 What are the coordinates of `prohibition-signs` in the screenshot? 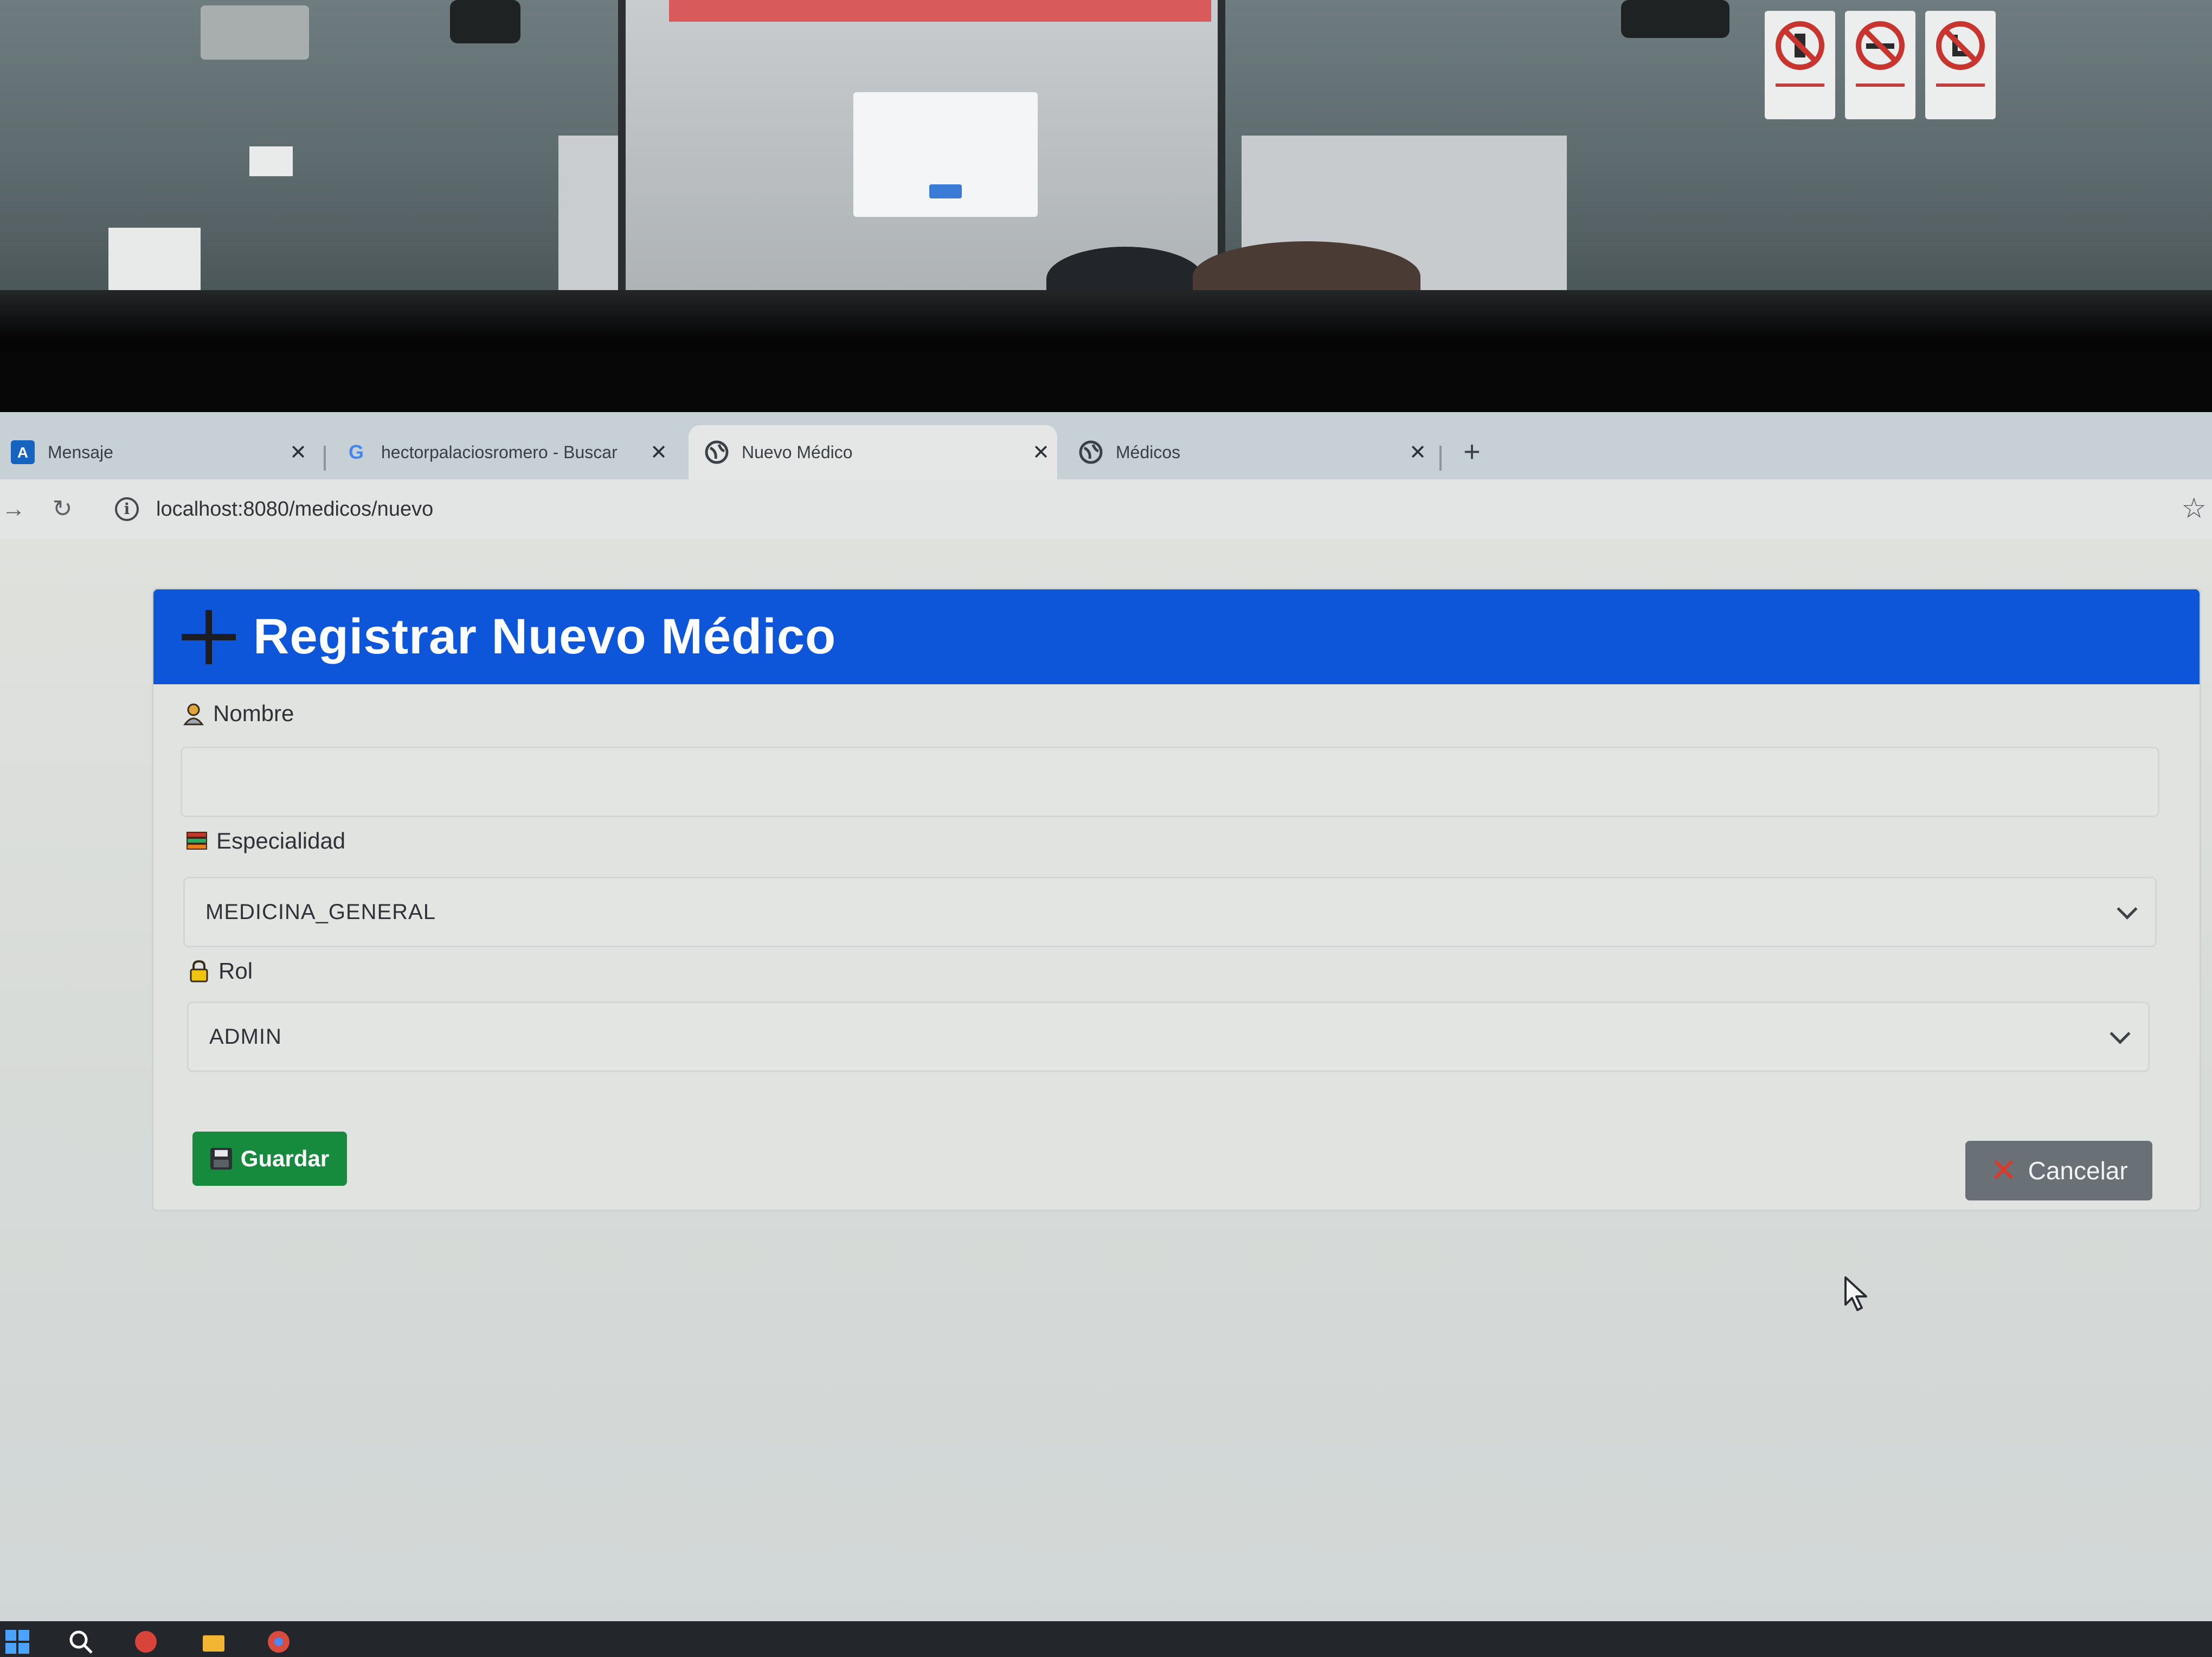 It's located at (1880, 65).